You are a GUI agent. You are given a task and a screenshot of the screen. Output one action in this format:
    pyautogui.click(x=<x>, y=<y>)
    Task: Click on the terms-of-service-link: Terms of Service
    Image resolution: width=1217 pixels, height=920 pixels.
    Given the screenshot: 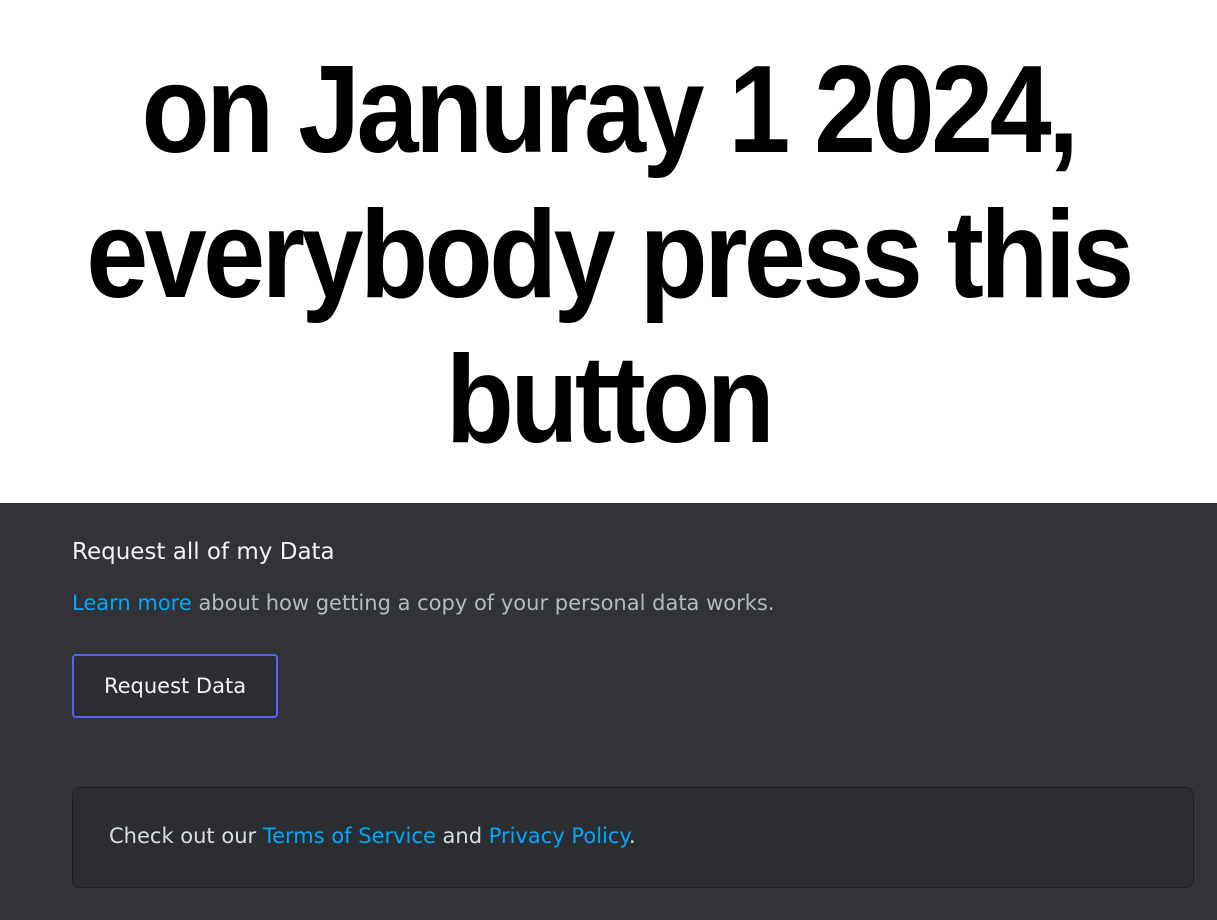 What is the action you would take?
    pyautogui.click(x=349, y=836)
    